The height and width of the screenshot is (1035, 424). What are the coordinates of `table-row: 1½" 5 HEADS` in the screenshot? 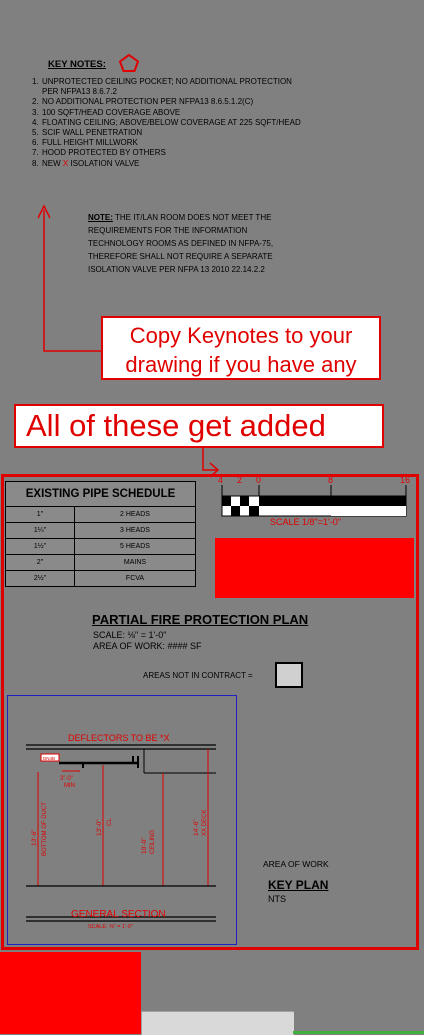 It's located at (100, 546).